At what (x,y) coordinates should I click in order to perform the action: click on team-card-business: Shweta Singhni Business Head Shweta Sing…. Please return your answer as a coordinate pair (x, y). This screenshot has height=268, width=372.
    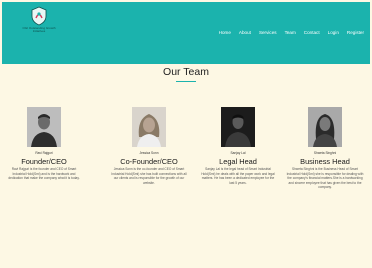
    Looking at the image, I should click on (325, 148).